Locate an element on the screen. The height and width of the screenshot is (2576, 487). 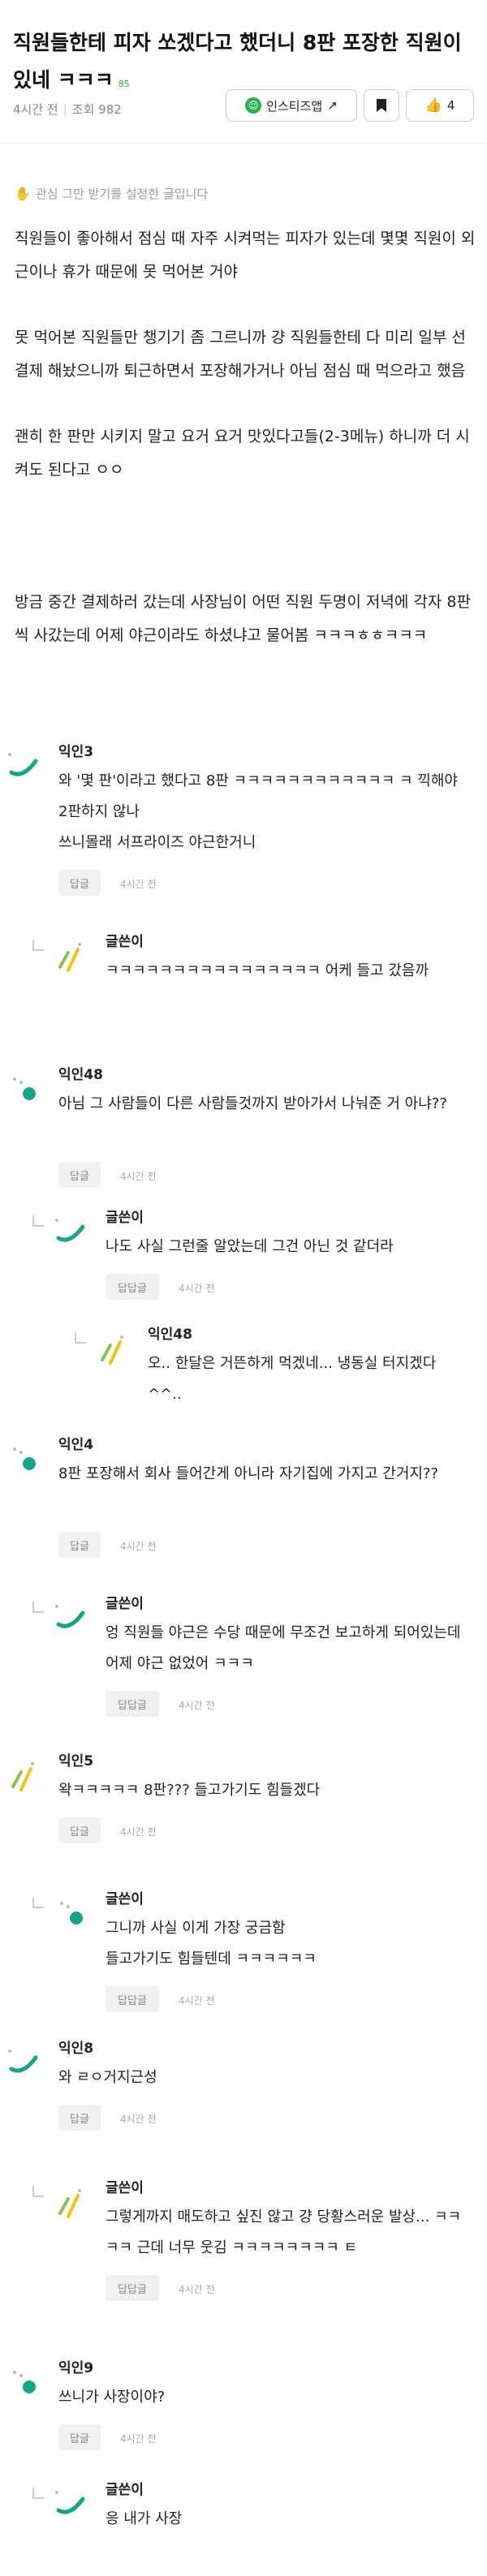
instiz-logo-icon: ☺ is located at coordinates (253, 105).